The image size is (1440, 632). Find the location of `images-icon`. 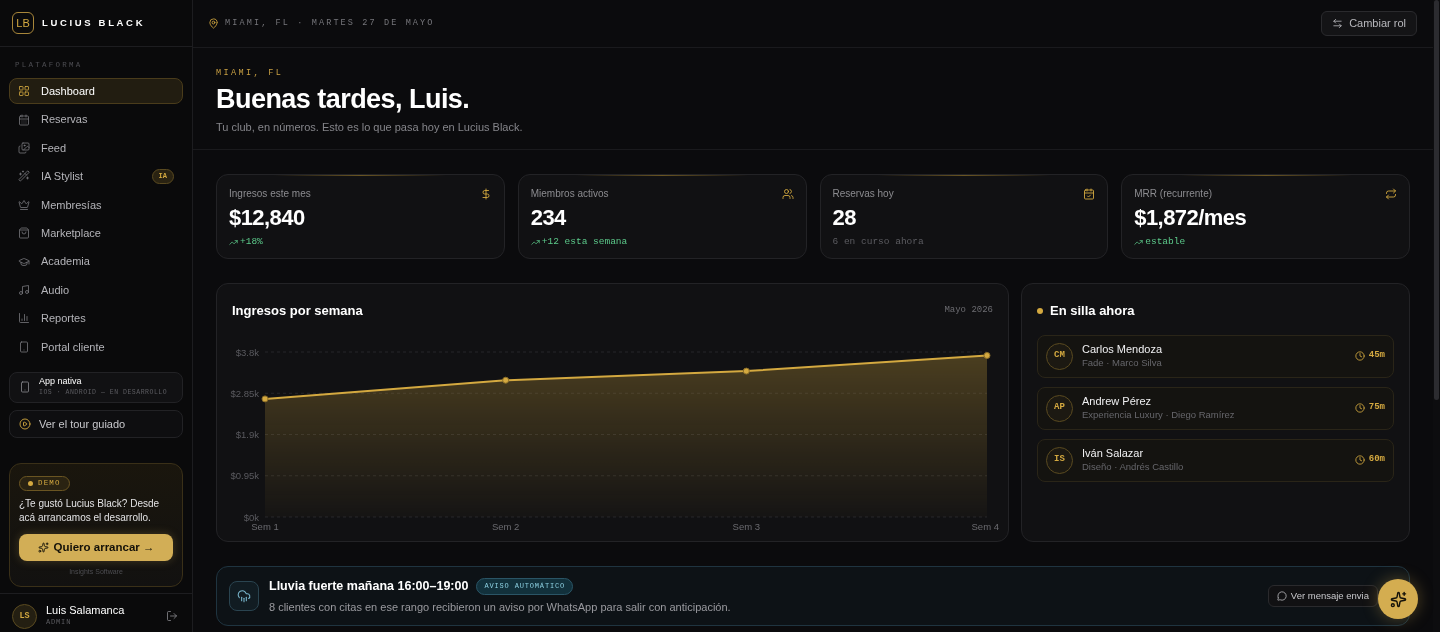

images-icon is located at coordinates (24, 148).